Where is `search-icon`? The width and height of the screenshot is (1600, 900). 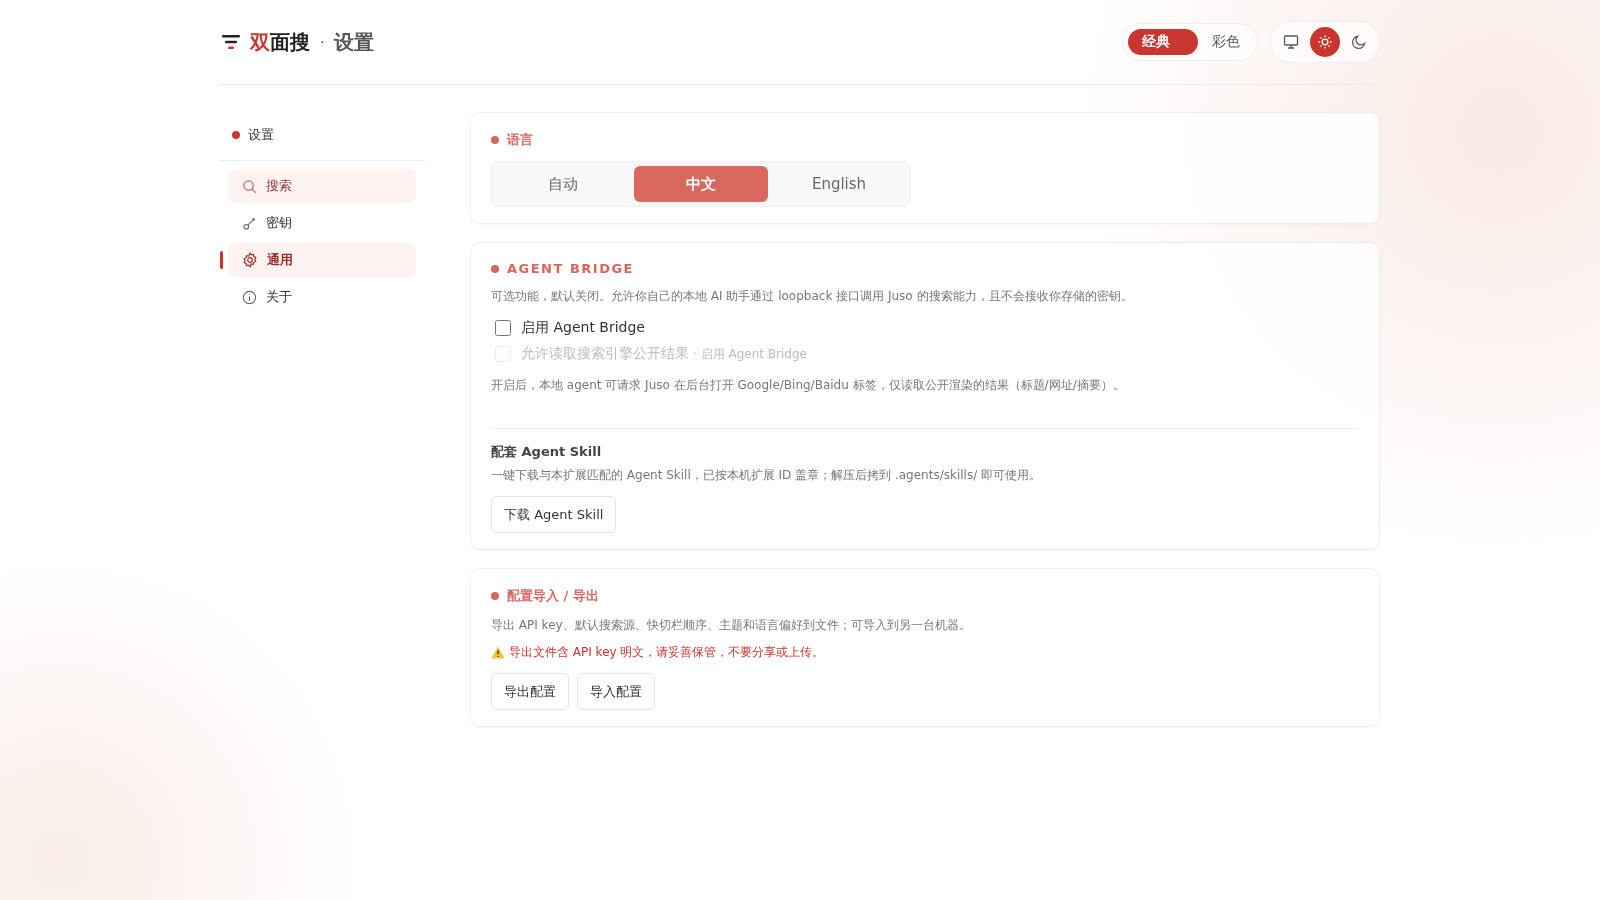 search-icon is located at coordinates (249, 186).